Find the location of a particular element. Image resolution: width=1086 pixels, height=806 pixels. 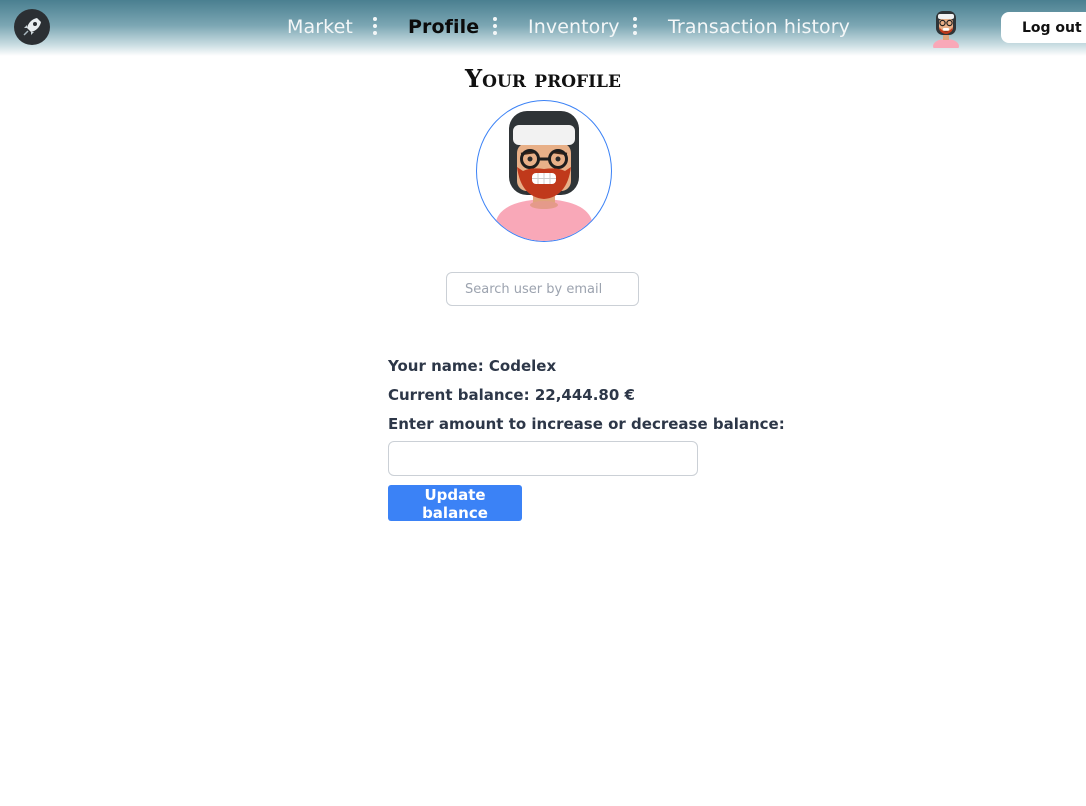

nav-link-inventory: Inventory is located at coordinates (574, 27).